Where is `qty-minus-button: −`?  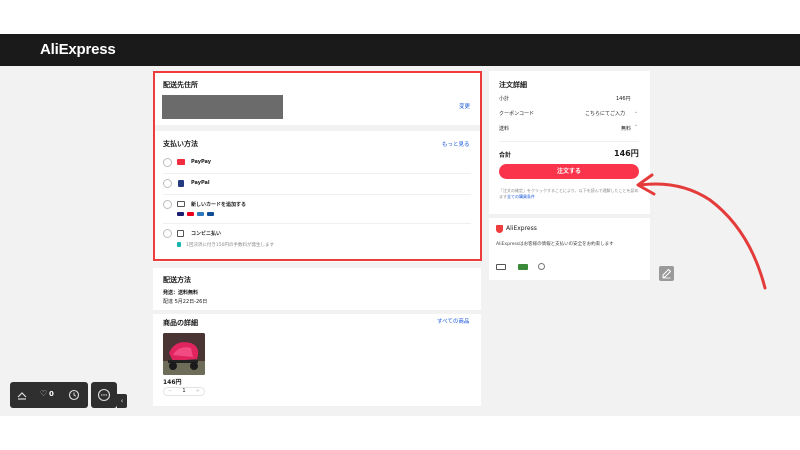 qty-minus-button: − is located at coordinates (170, 391).